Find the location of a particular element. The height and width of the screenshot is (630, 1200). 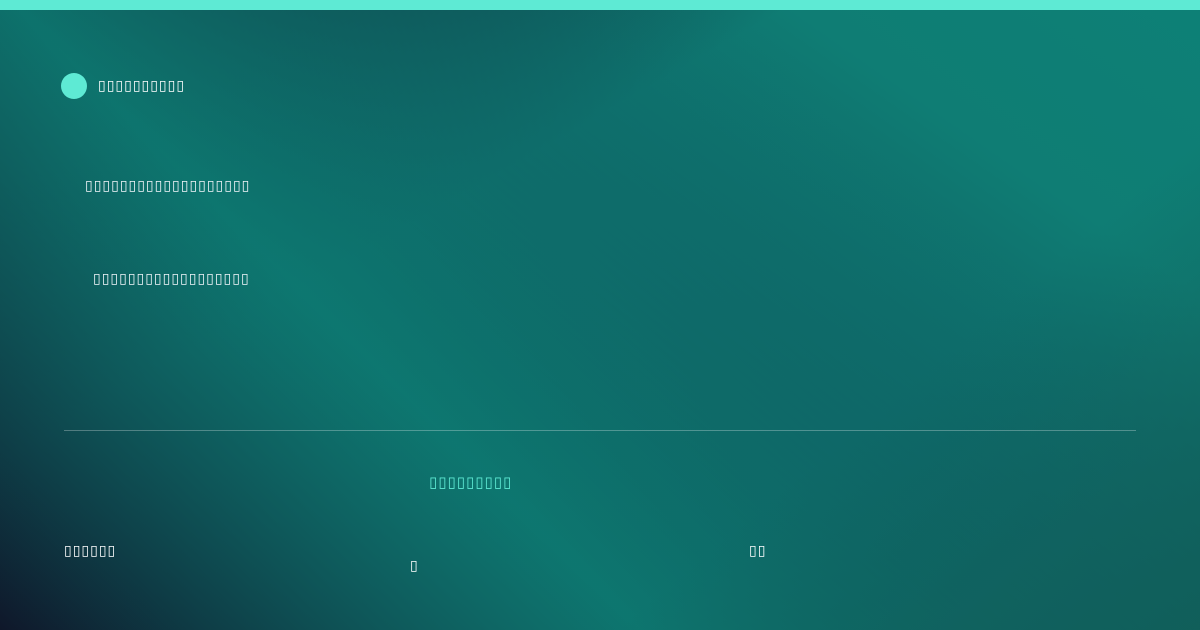

headline-line-1: ▯▯▯▯▯▯▯▯▯▯▯▯▯▯▯▯▯▯▯ is located at coordinates (168, 186).